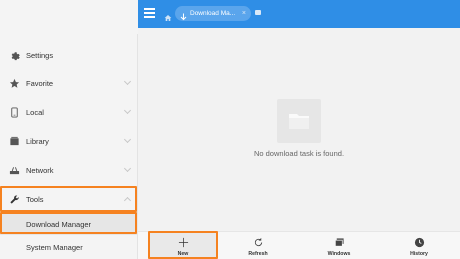 The height and width of the screenshot is (259, 460). I want to click on bottom-toolbar: New Refresh Windows History, so click(299, 245).